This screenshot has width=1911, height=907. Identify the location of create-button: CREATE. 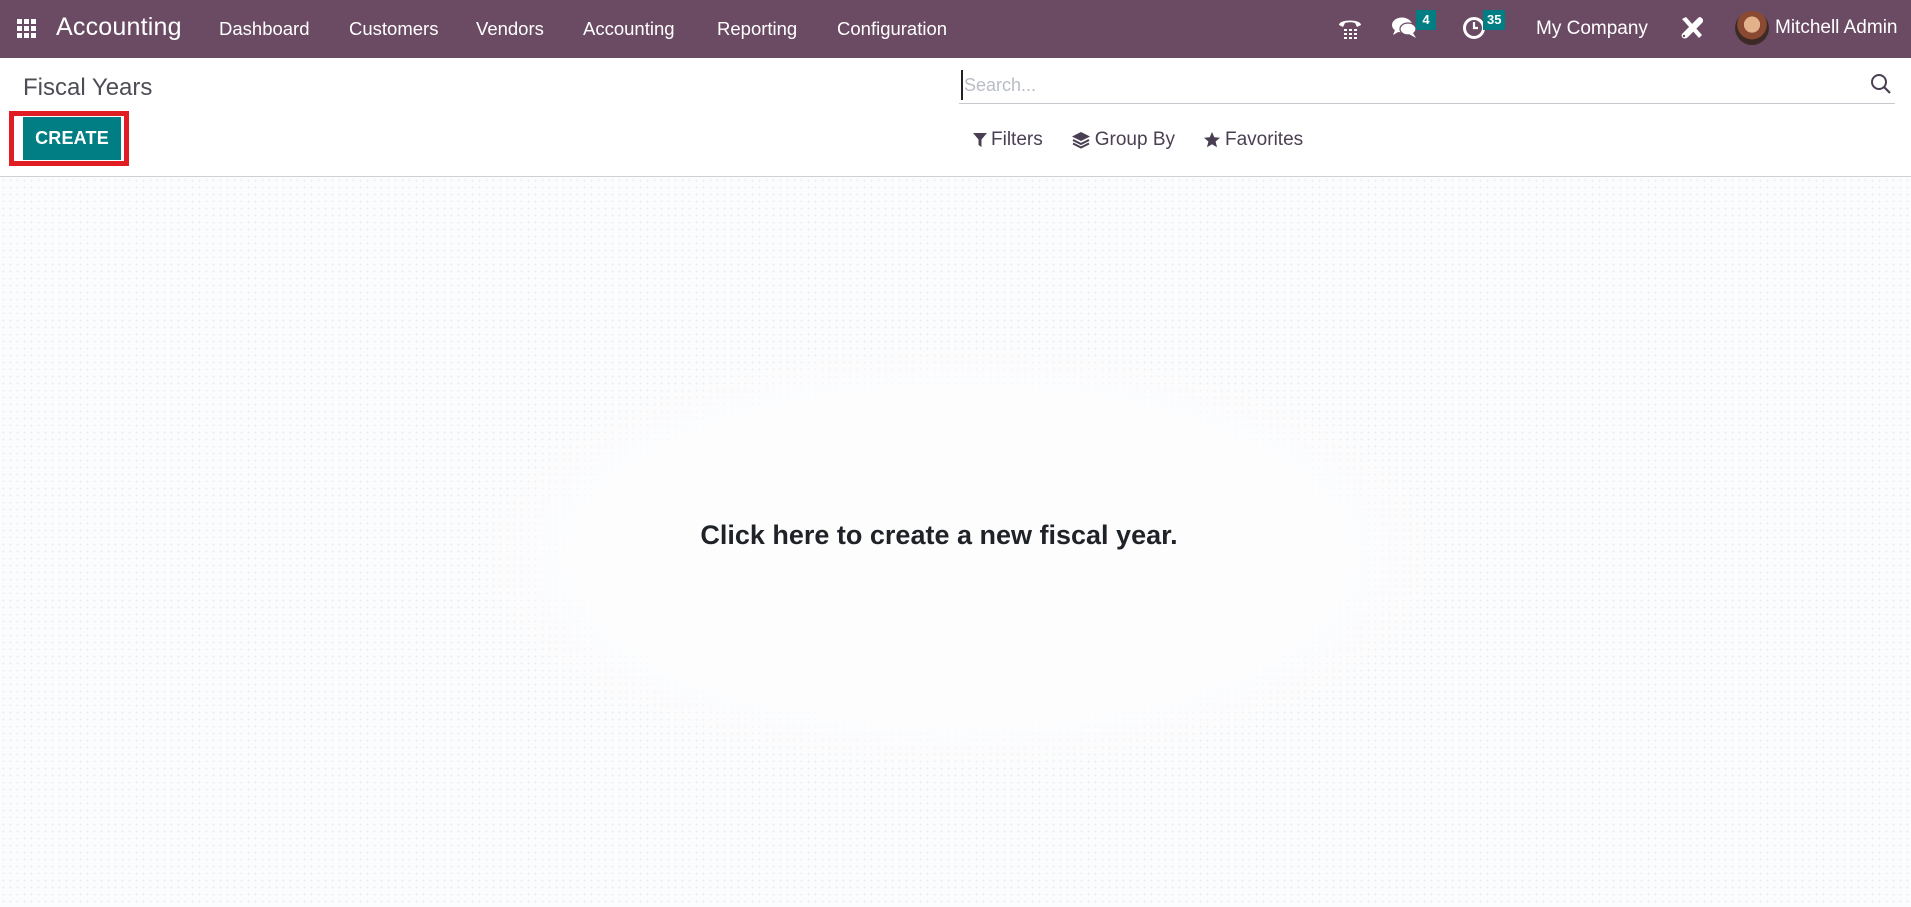
(72, 138).